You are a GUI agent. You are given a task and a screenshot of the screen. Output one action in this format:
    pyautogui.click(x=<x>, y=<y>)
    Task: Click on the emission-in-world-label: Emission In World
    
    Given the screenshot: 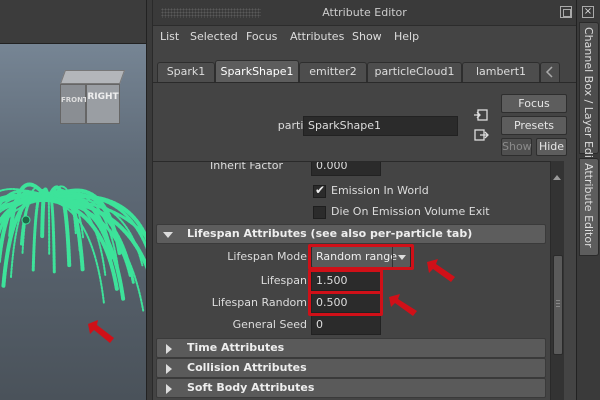 What is the action you would take?
    pyautogui.click(x=380, y=190)
    